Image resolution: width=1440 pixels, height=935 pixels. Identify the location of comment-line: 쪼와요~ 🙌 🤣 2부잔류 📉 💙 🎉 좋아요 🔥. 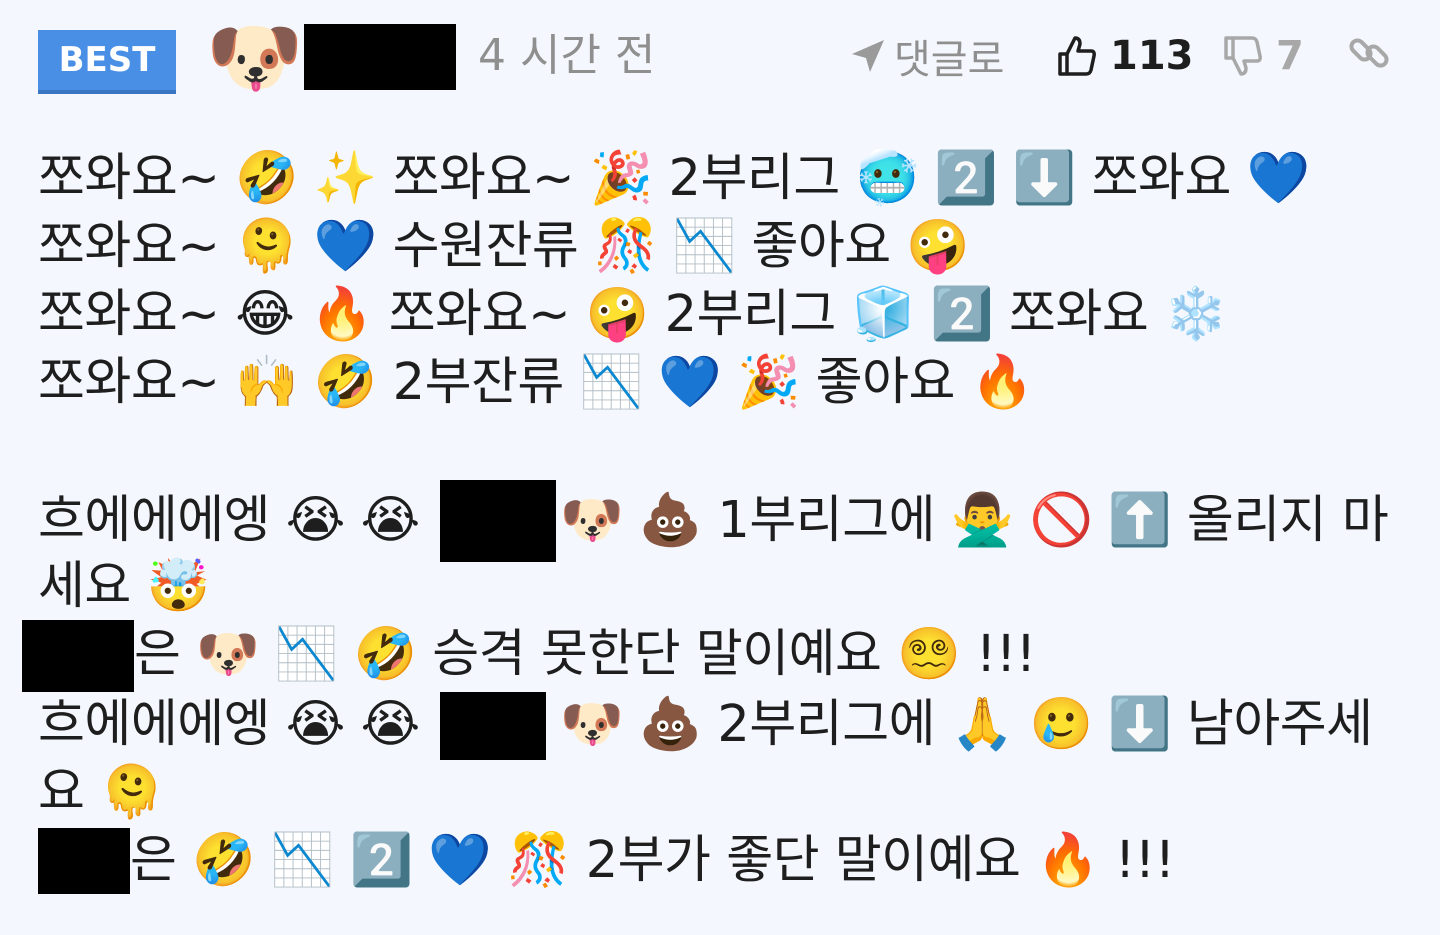
(536, 382).